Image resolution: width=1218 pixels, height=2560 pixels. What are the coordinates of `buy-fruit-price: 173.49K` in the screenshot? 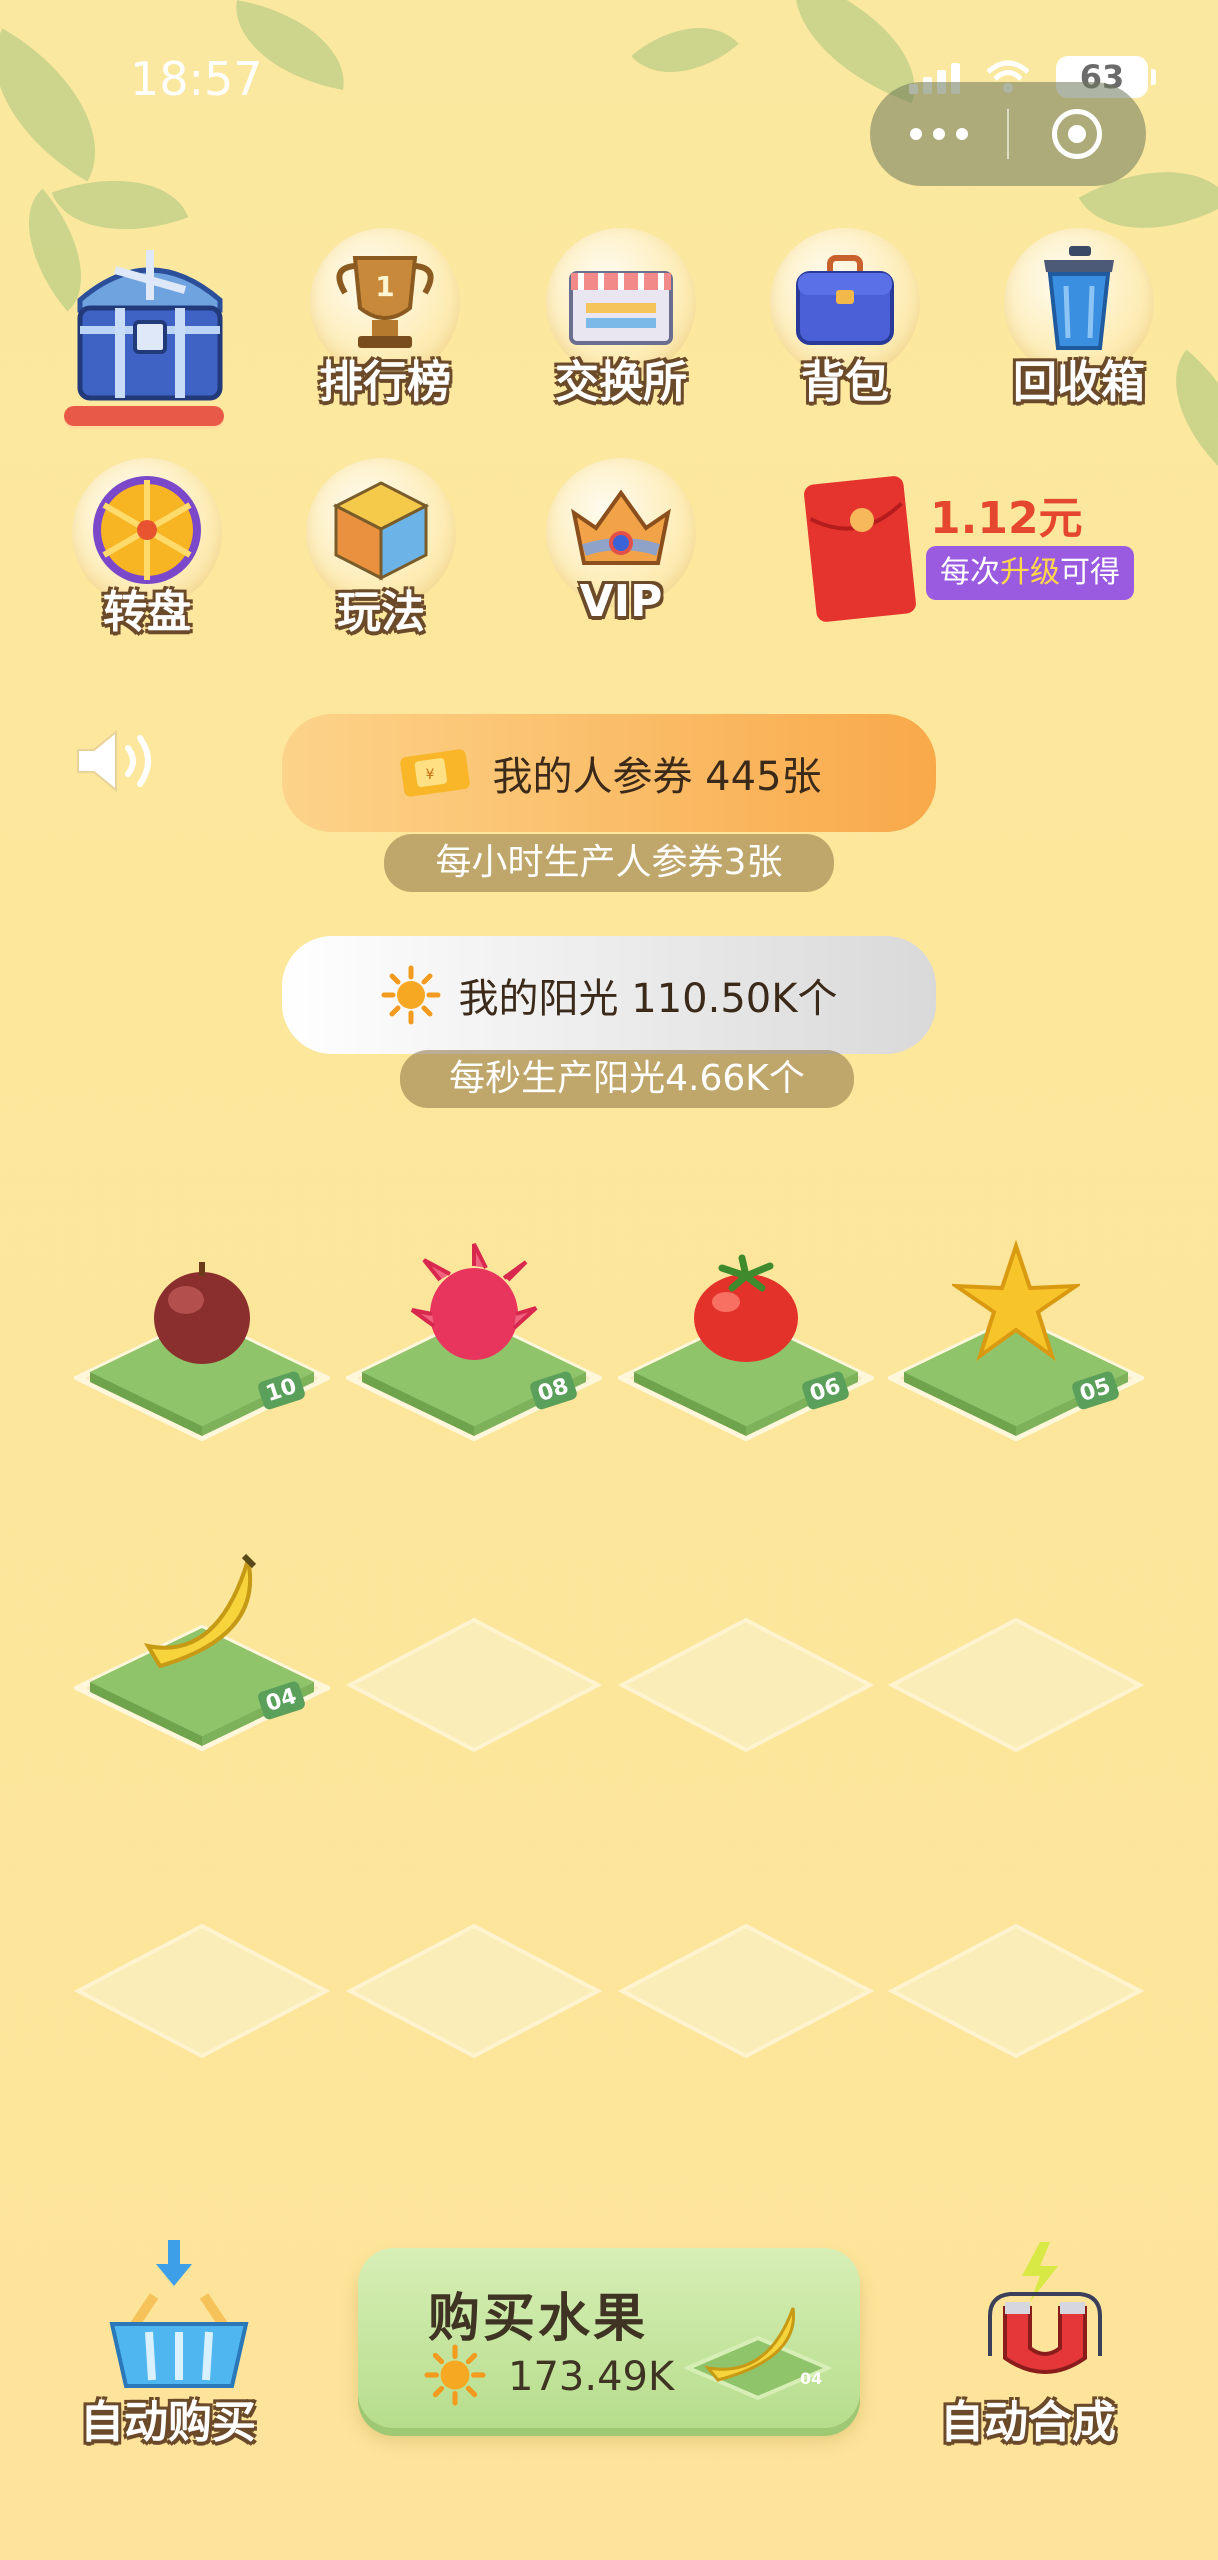 It's located at (591, 2377).